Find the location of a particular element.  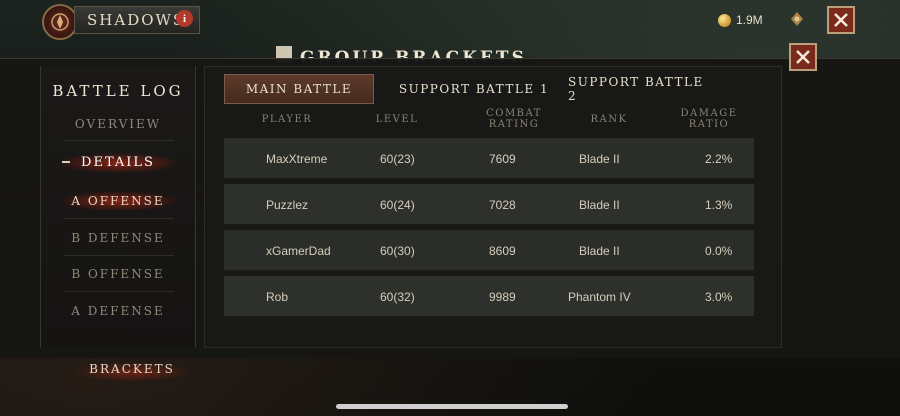

sidebar-item-a-defense: A DEFENSE is located at coordinates (118, 311).